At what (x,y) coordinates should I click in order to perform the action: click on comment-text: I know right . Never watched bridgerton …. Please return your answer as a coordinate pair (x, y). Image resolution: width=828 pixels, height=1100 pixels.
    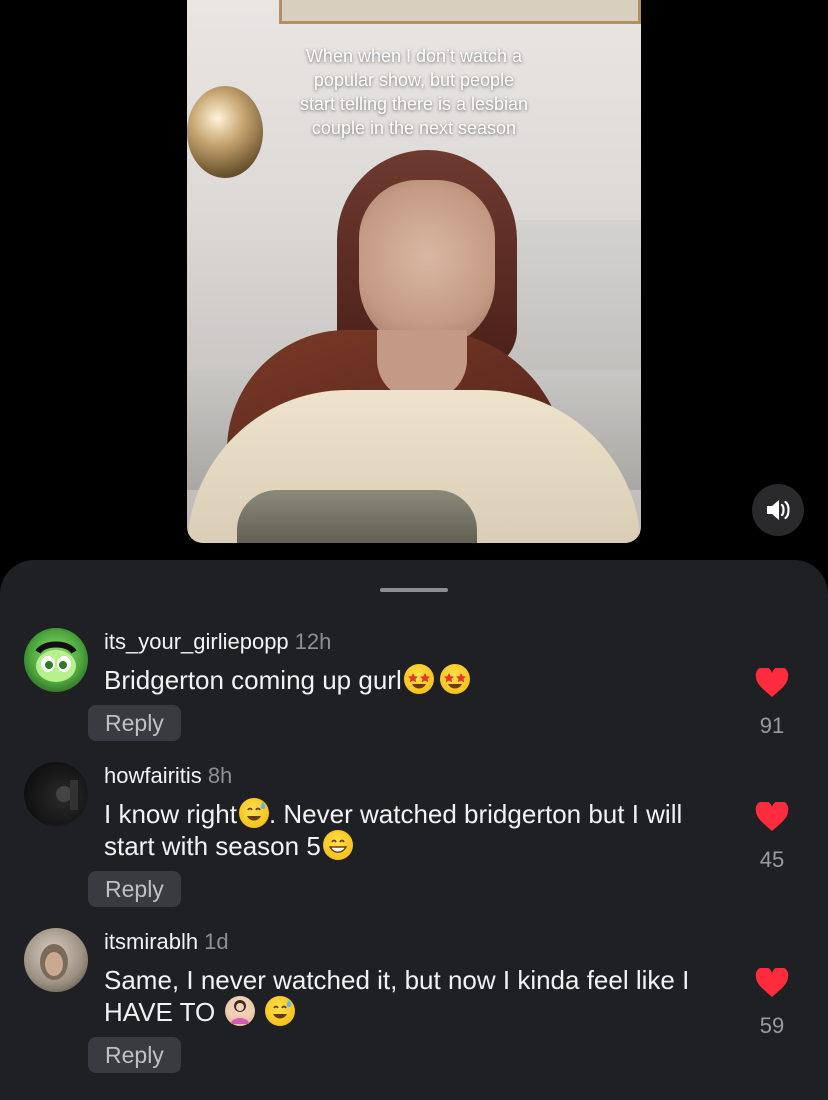
    Looking at the image, I should click on (414, 830).